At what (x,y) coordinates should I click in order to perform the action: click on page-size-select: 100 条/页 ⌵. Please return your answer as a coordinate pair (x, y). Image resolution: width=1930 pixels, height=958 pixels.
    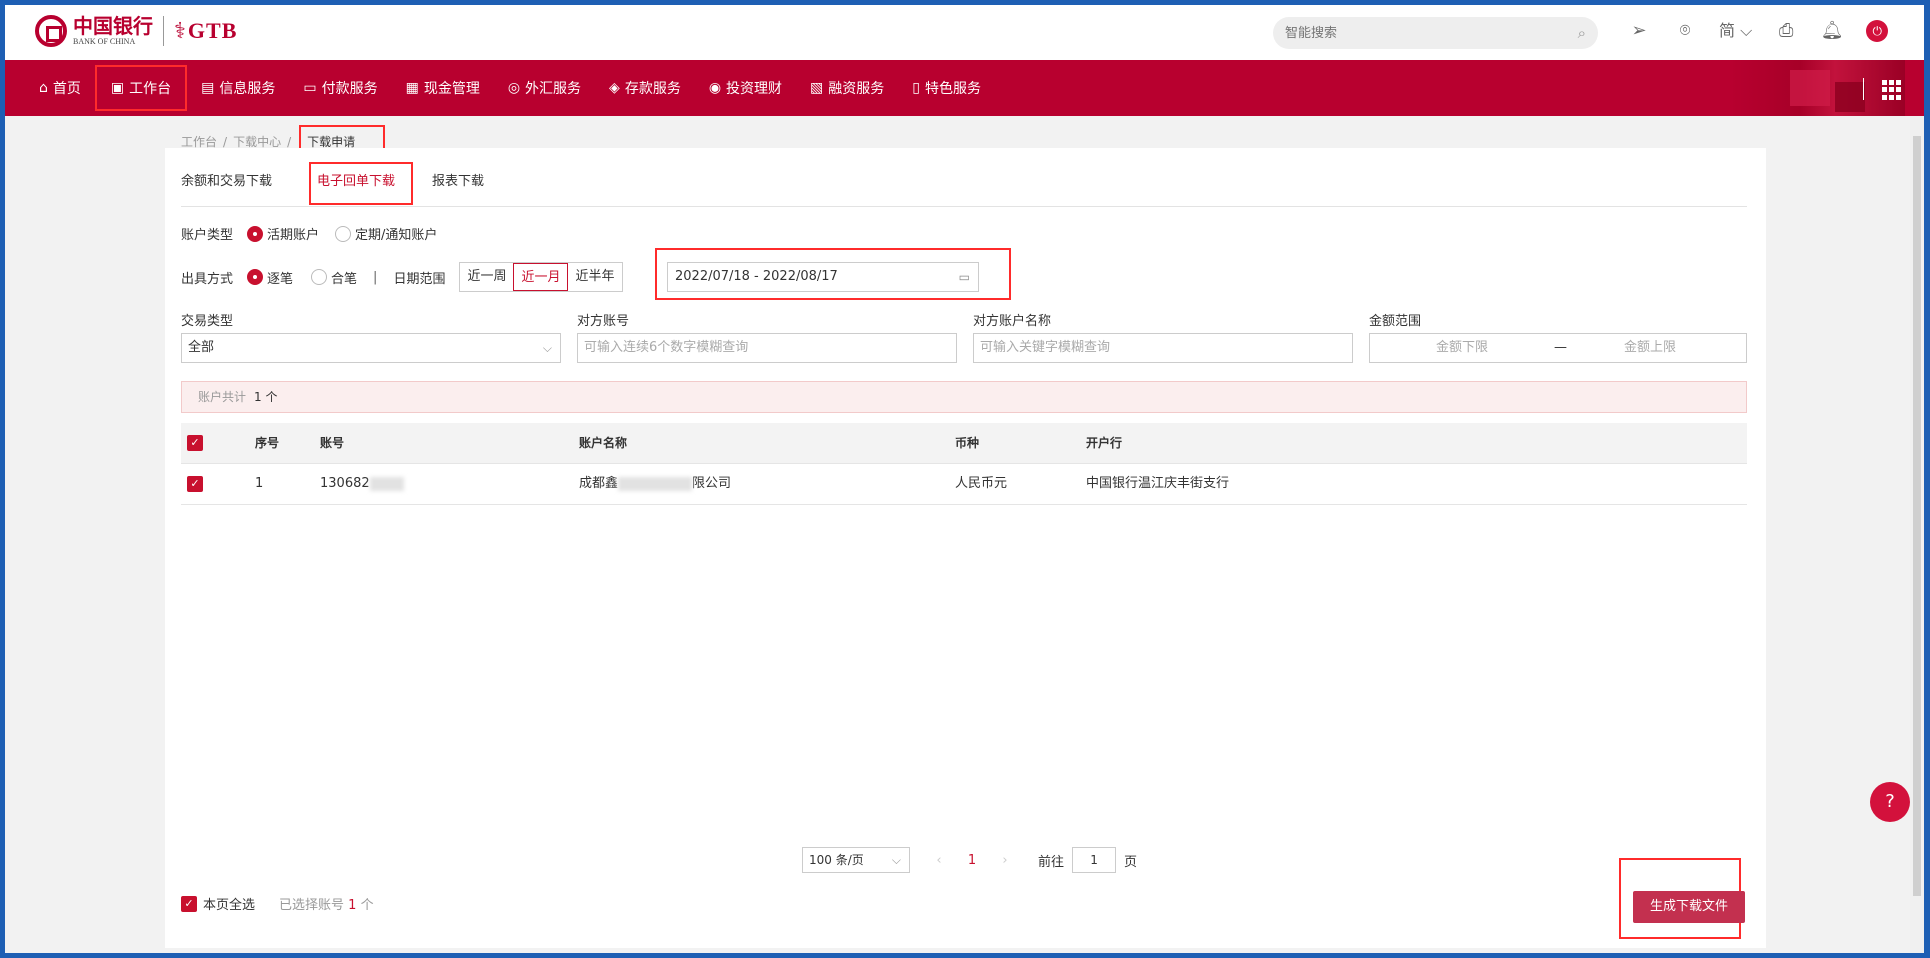
    Looking at the image, I should click on (856, 860).